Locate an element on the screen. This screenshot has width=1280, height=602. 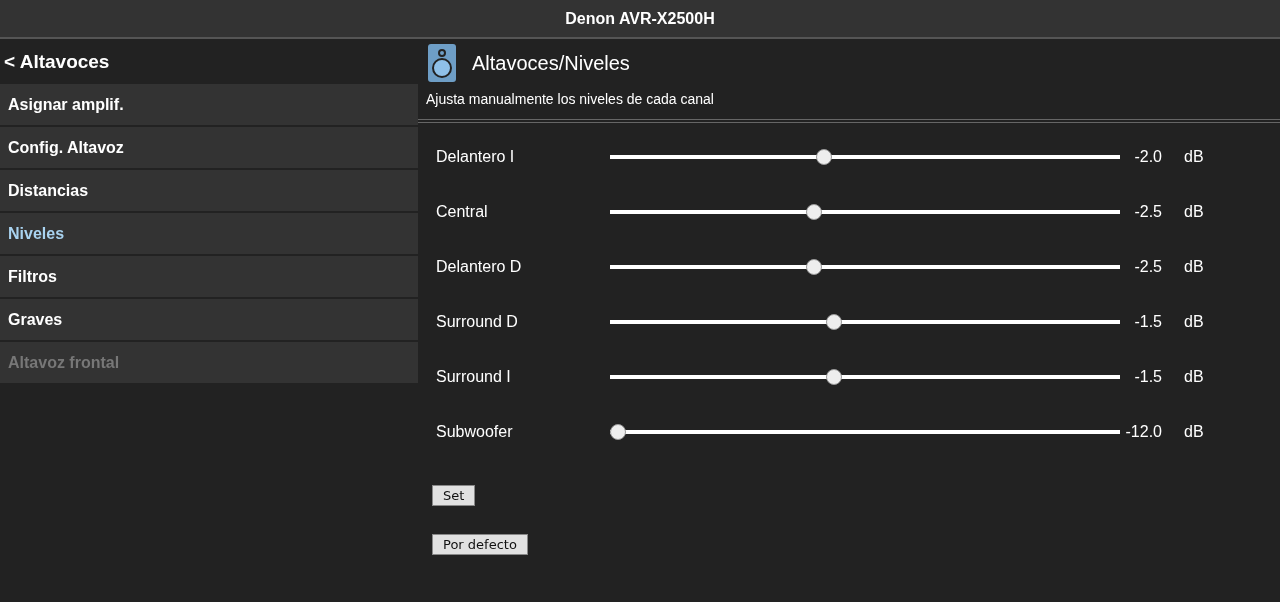
sidebar-item: Config. Altavoz is located at coordinates (209, 148).